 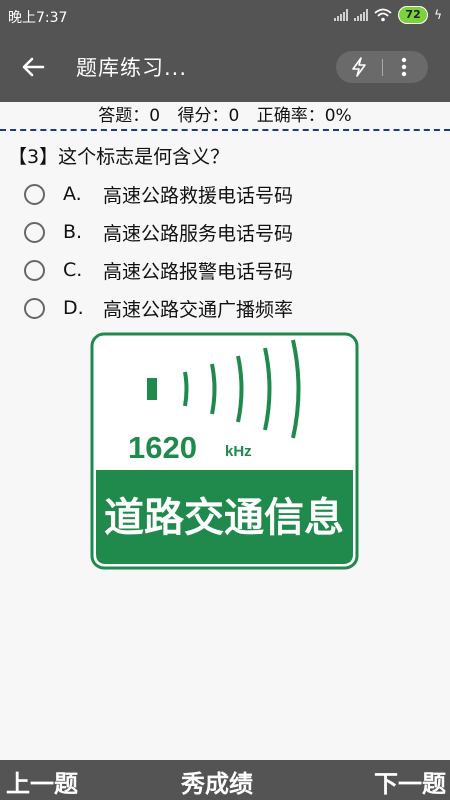 What do you see at coordinates (73, 232) in the screenshot?
I see `option-letter: B.` at bounding box center [73, 232].